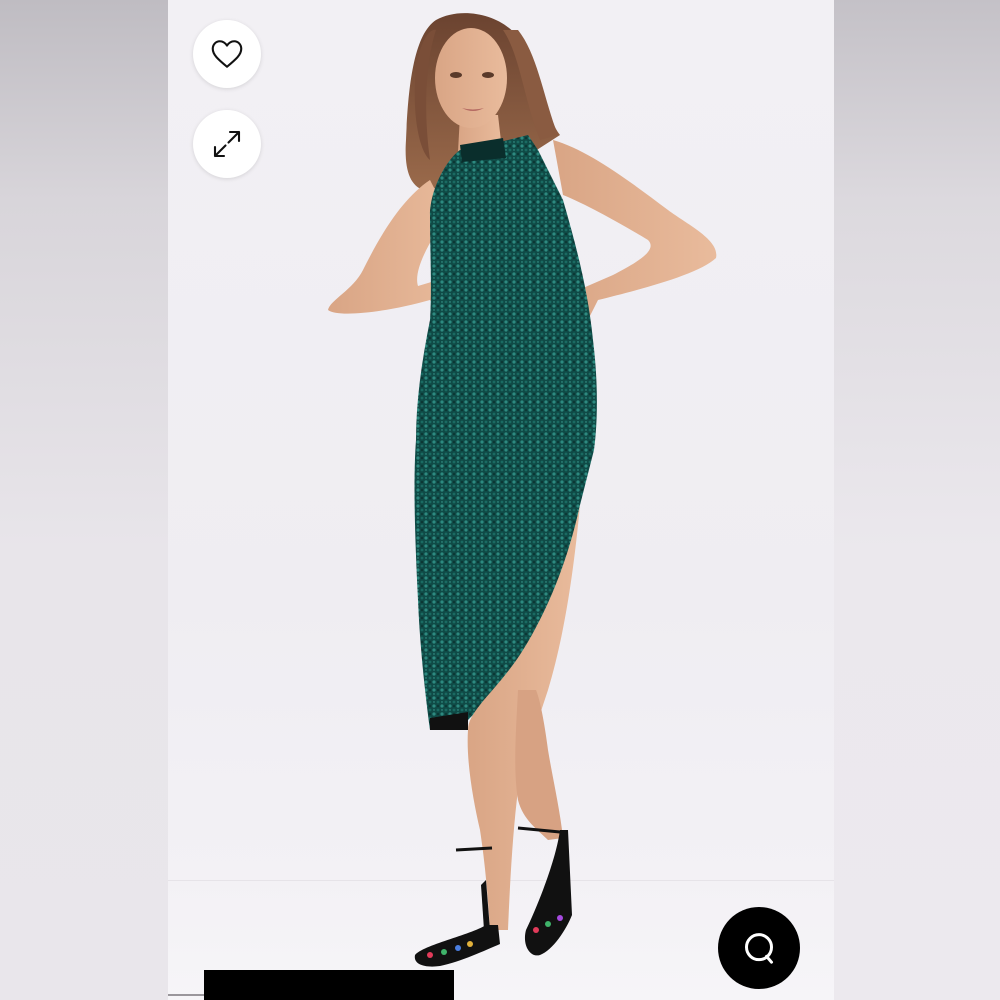 The image size is (1000, 1000). Describe the element at coordinates (186, 995) in the screenshot. I see `divider` at that location.